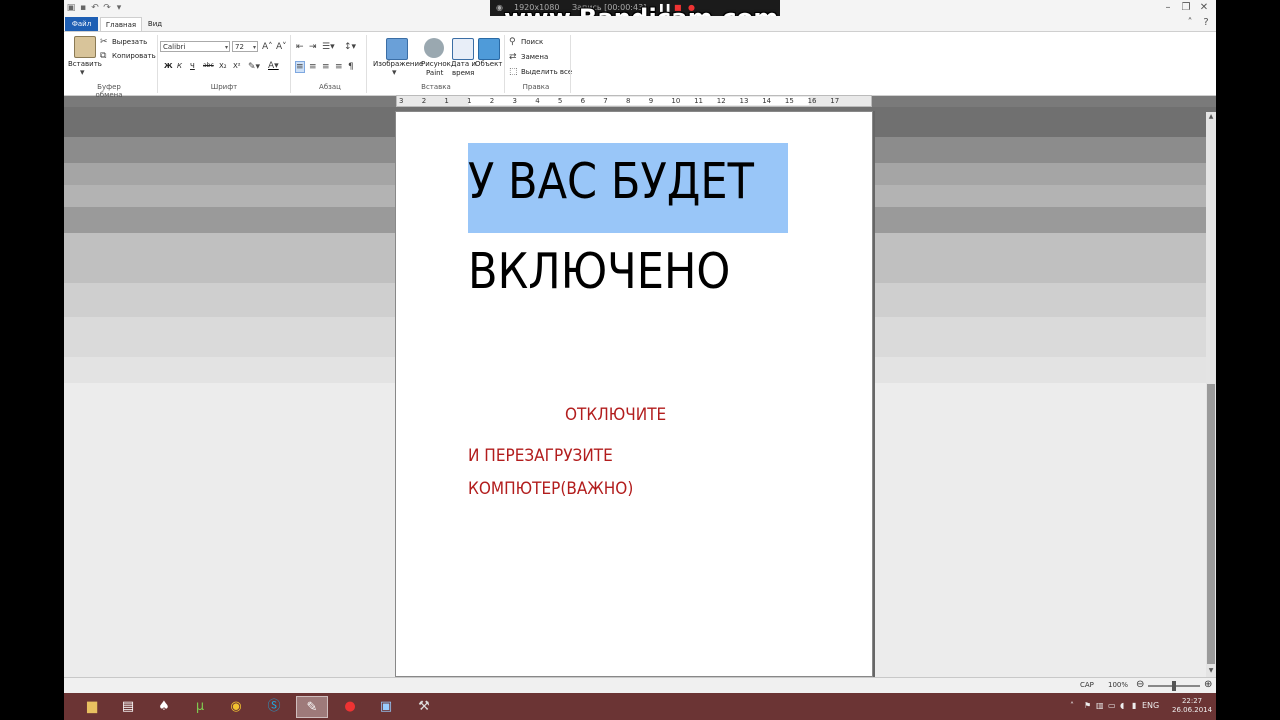  I want to click on scroll-down-icon: ▼, so click(1211, 671).